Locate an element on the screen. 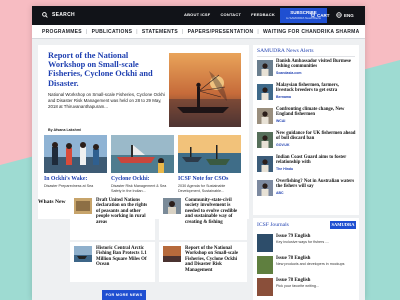 The height and width of the screenshot is (300, 400). language-selector: ENG is located at coordinates (345, 15).